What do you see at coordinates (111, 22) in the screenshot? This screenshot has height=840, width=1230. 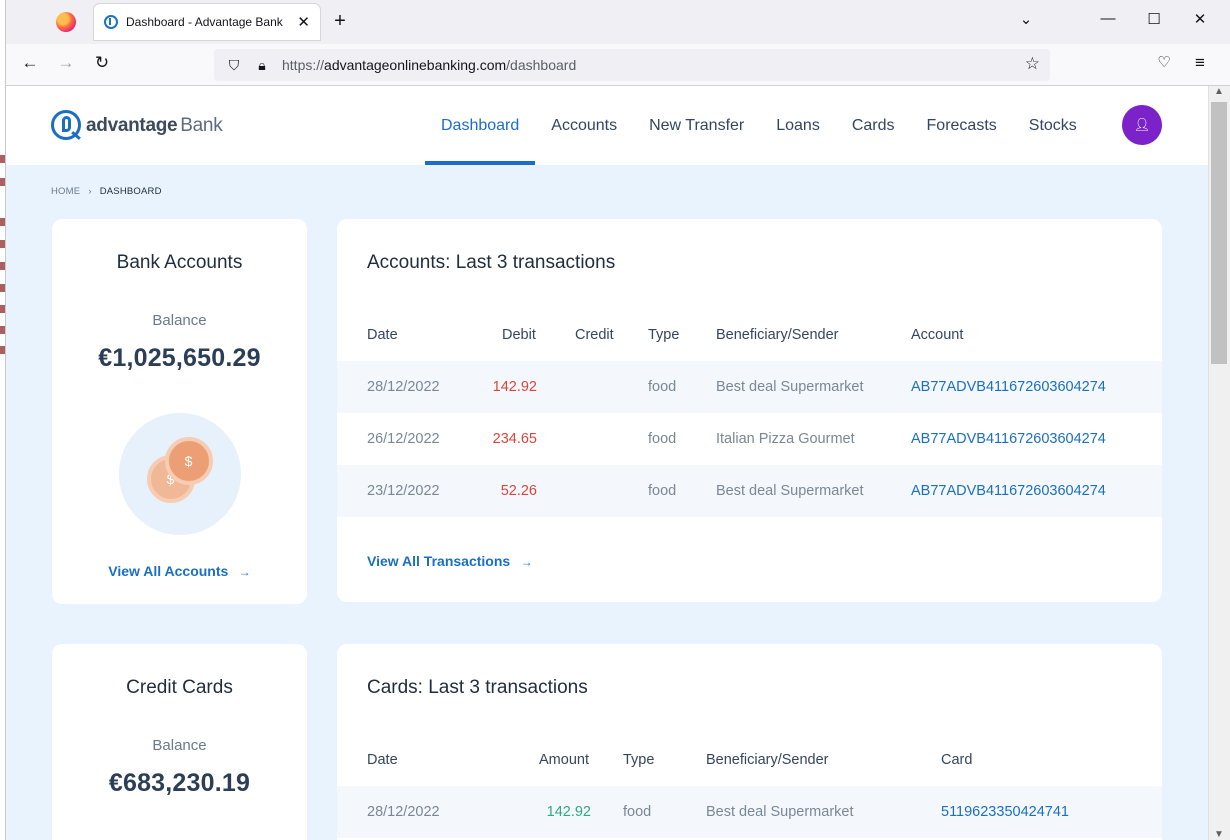 I see `site-favicon-icon` at bounding box center [111, 22].